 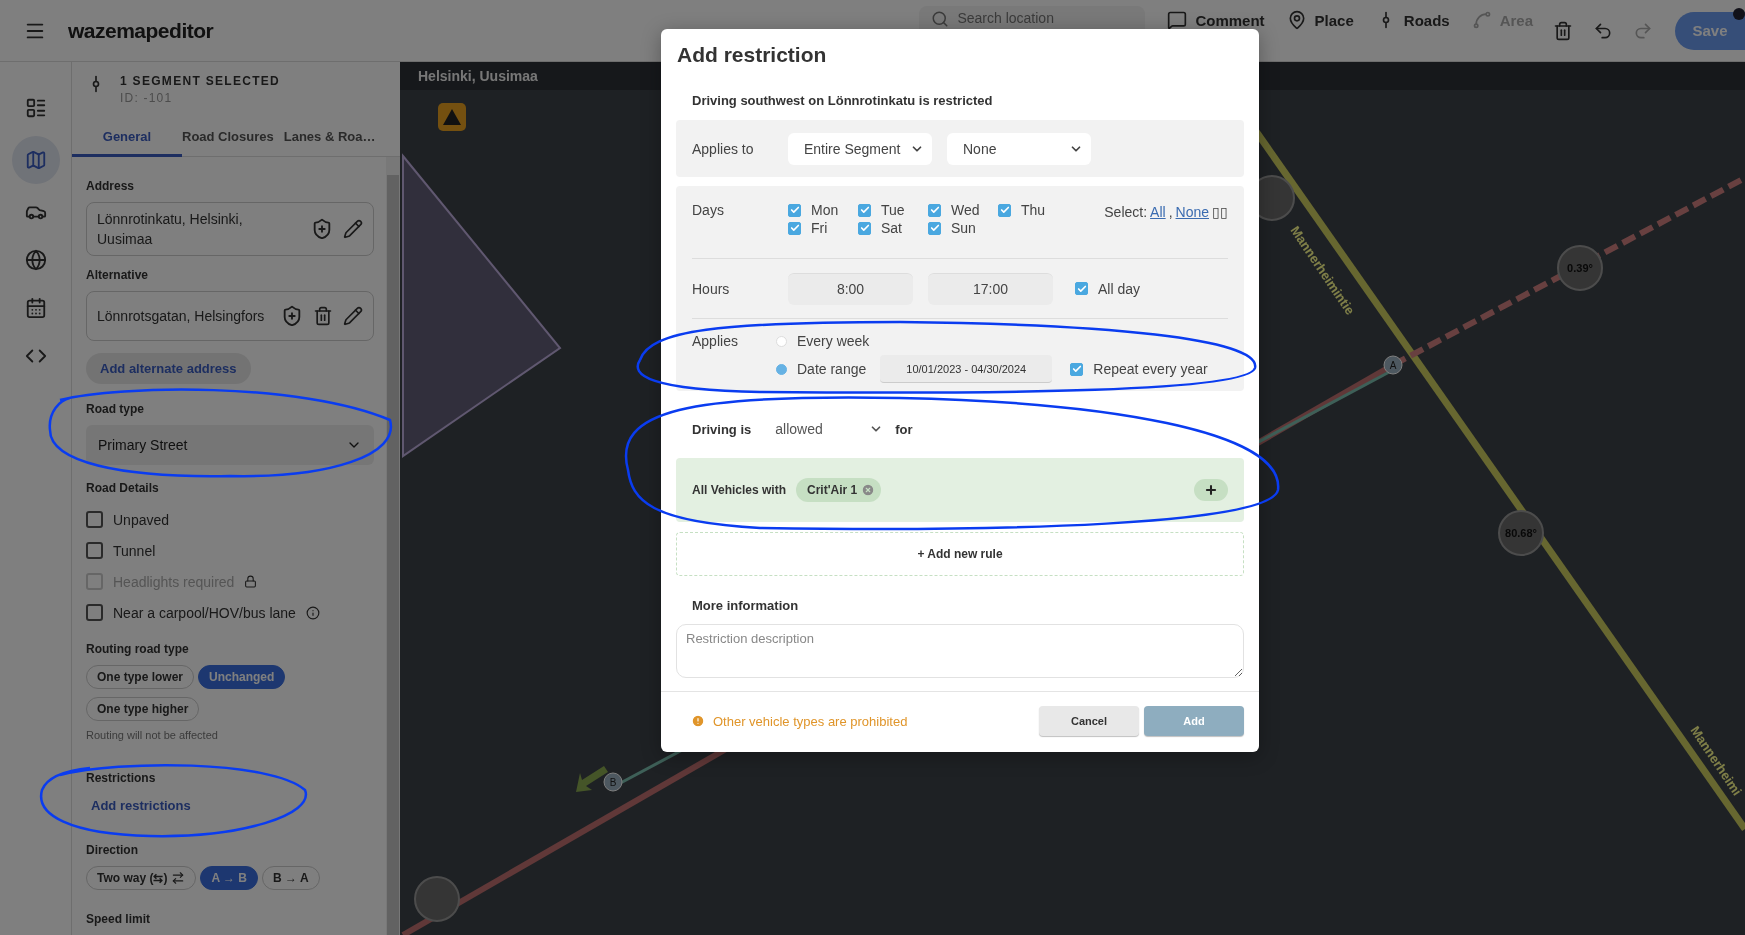 I want to click on warning-text: Other vehicle types are prohibited, so click(x=799, y=721).